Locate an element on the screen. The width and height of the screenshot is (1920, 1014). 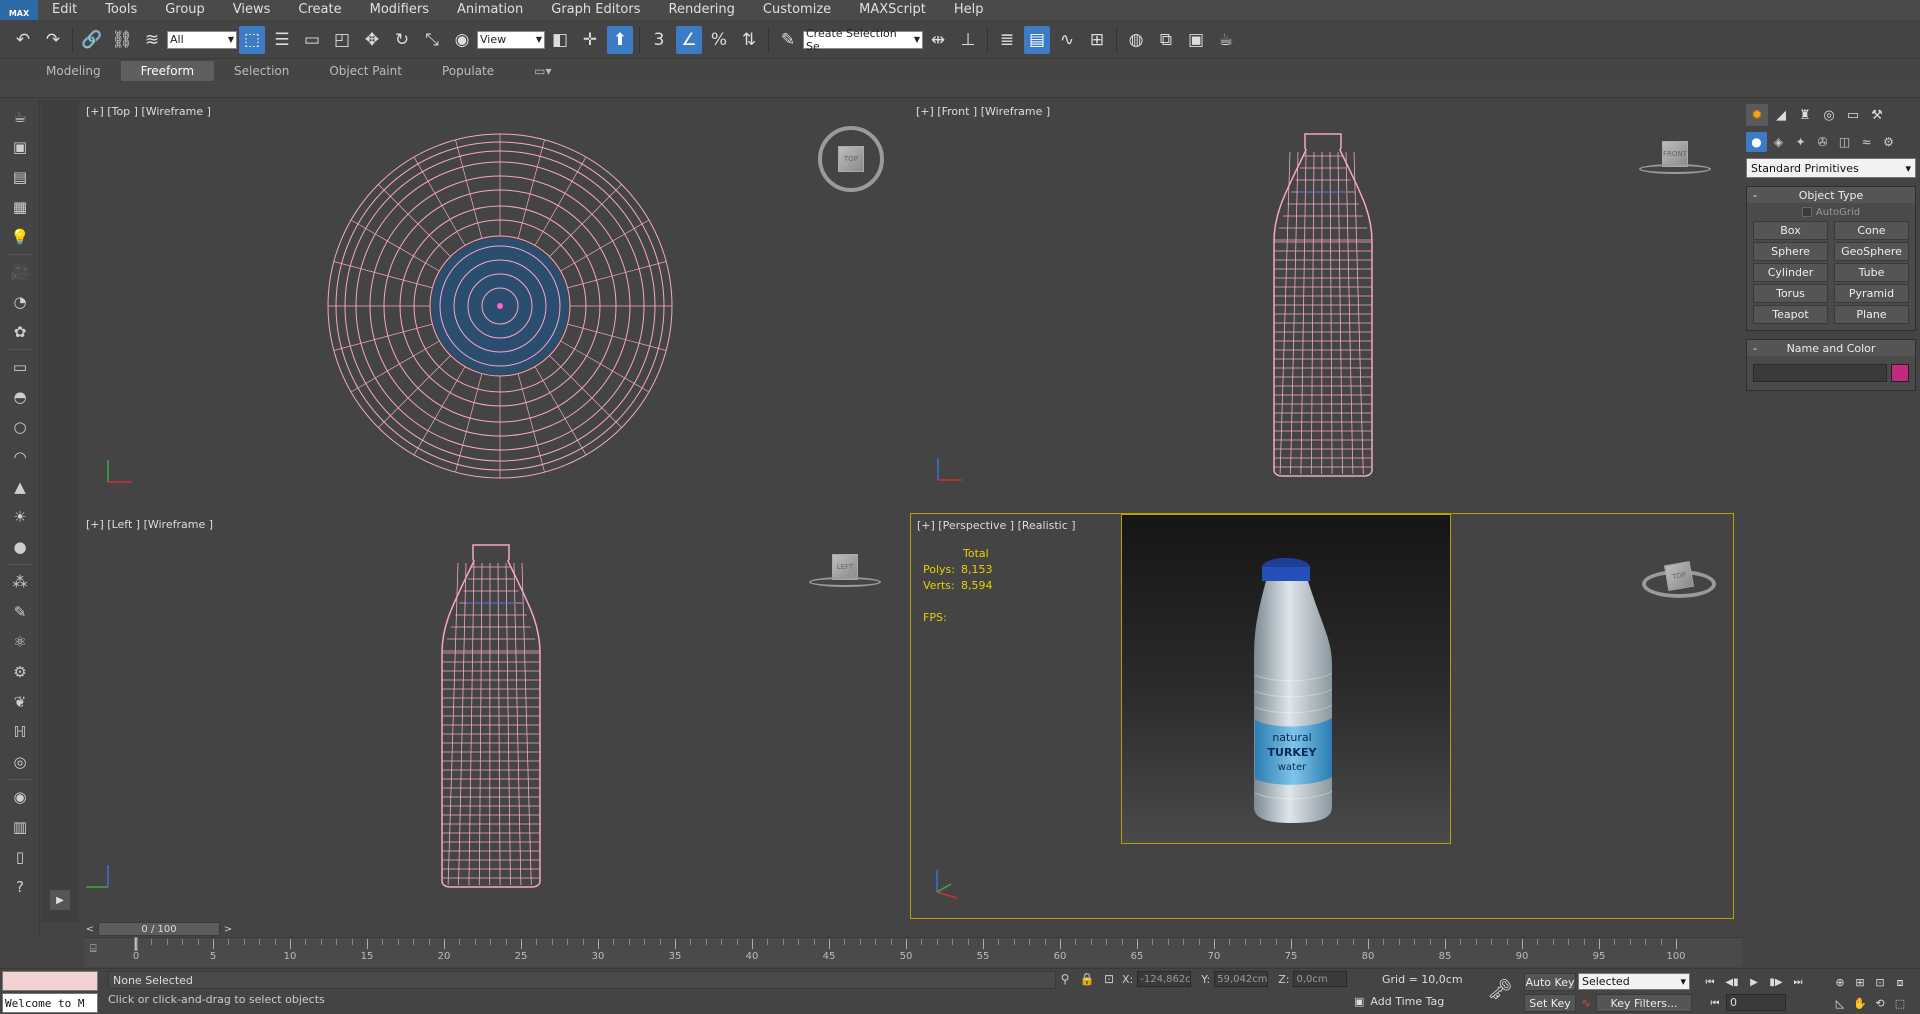
display-tab-icon: ▭ is located at coordinates (1853, 115).